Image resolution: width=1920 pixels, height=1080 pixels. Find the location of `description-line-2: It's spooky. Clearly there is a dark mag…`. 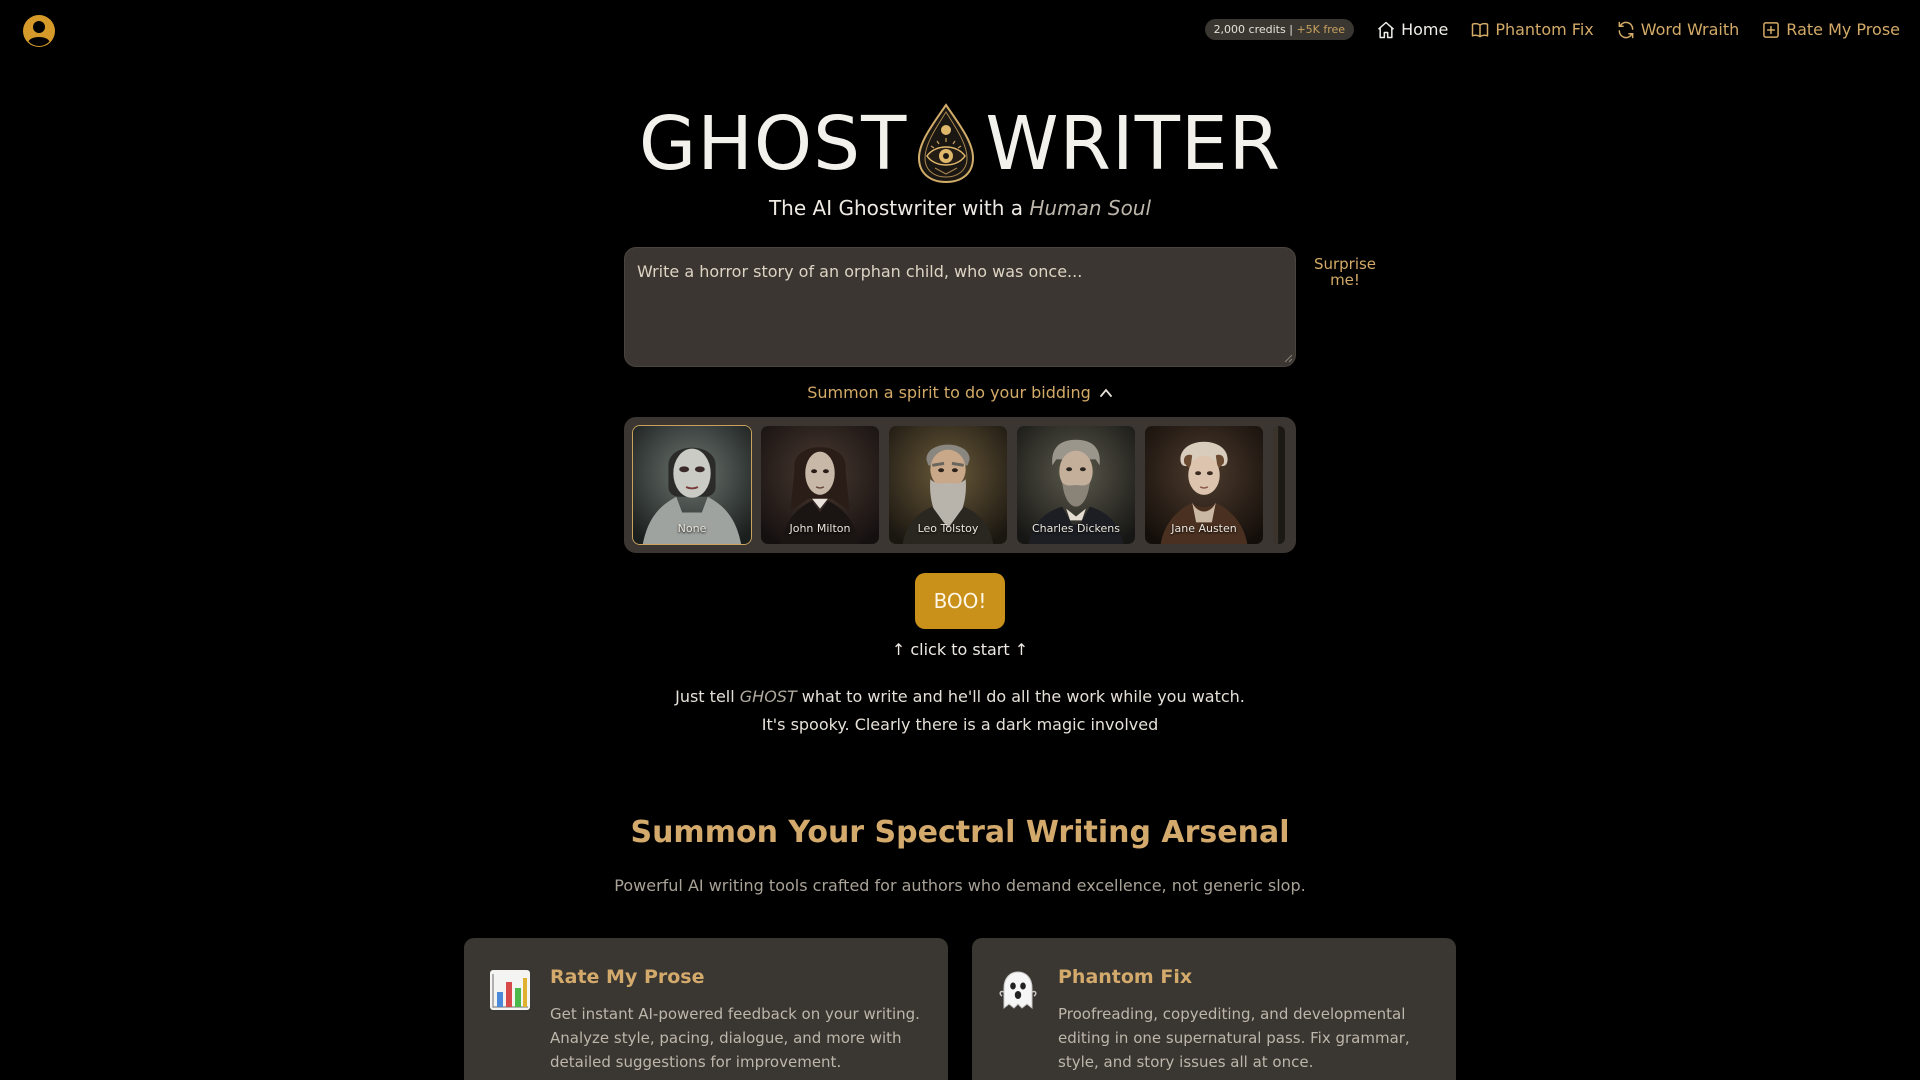

description-line-2: It's spooky. Clearly there is a dark mag… is located at coordinates (960, 724).